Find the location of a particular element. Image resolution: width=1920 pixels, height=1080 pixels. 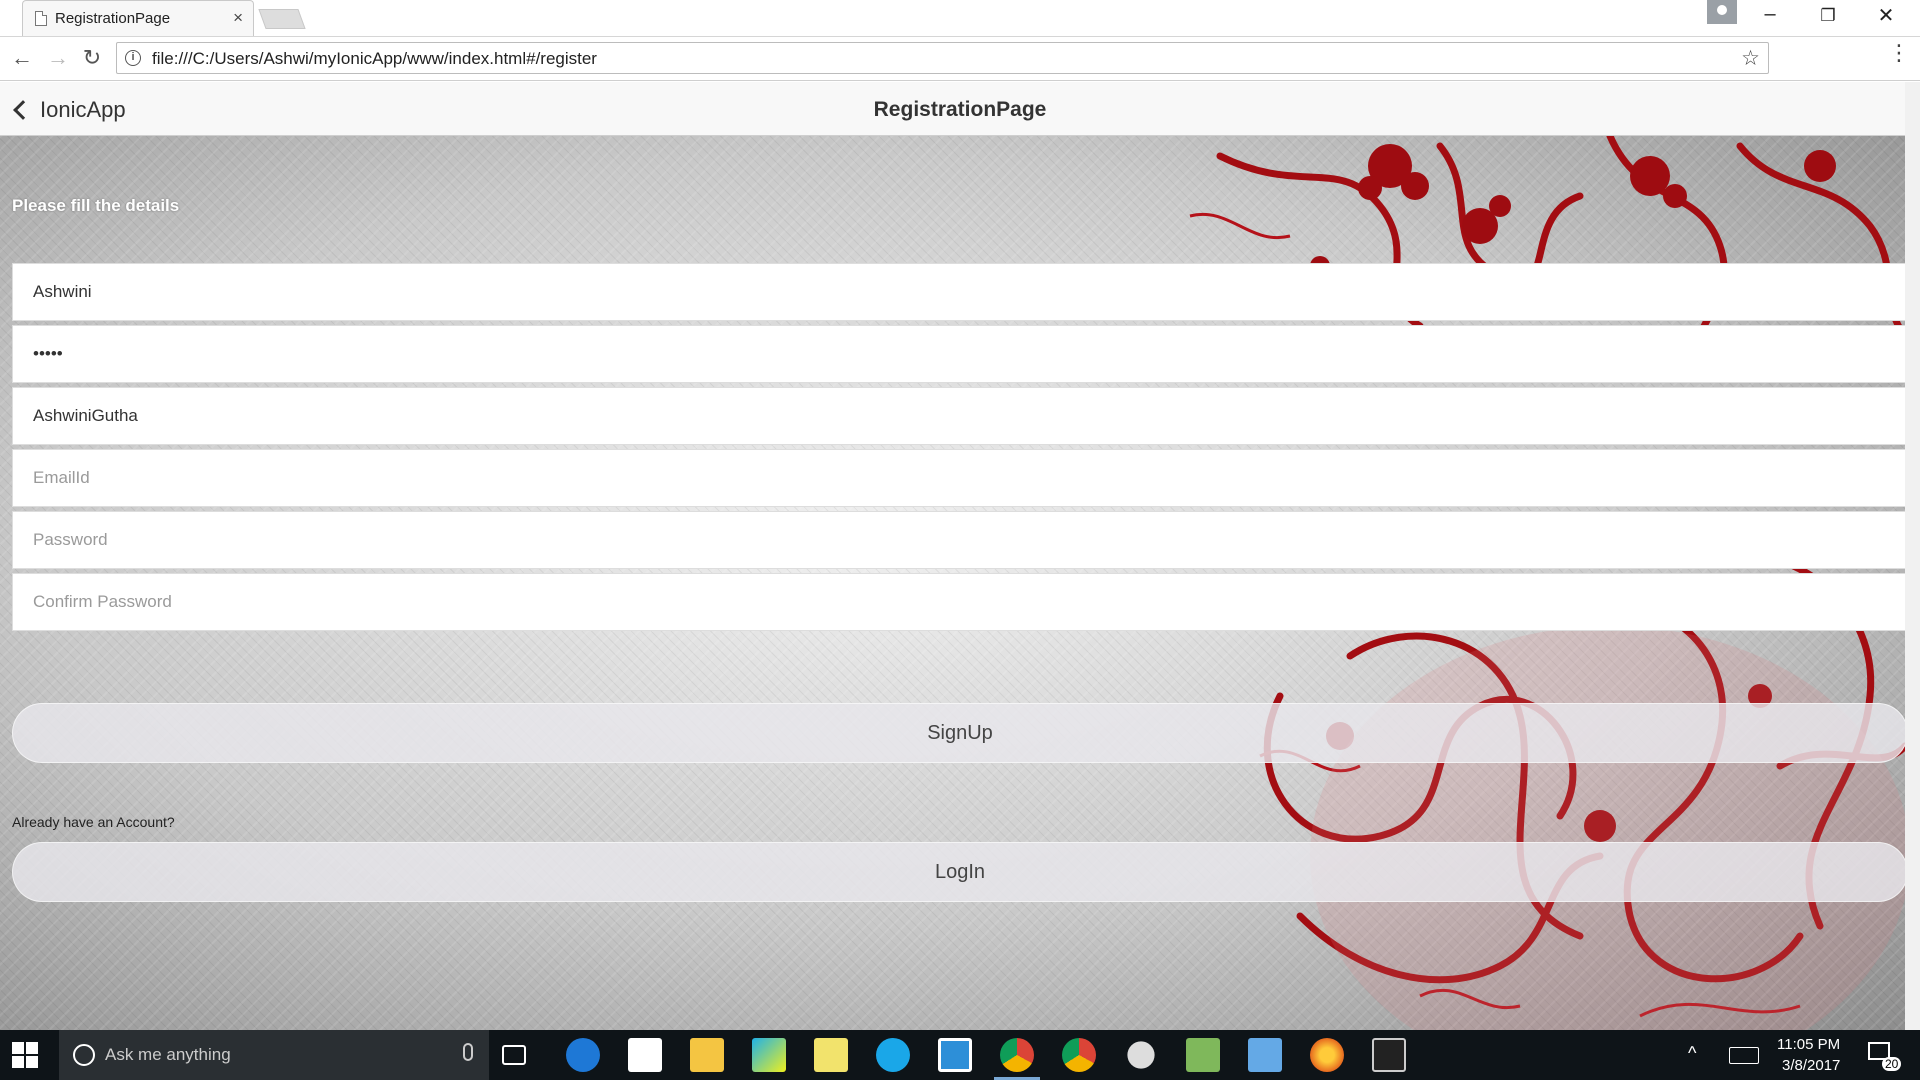

confirm-password-field is located at coordinates (958, 602).